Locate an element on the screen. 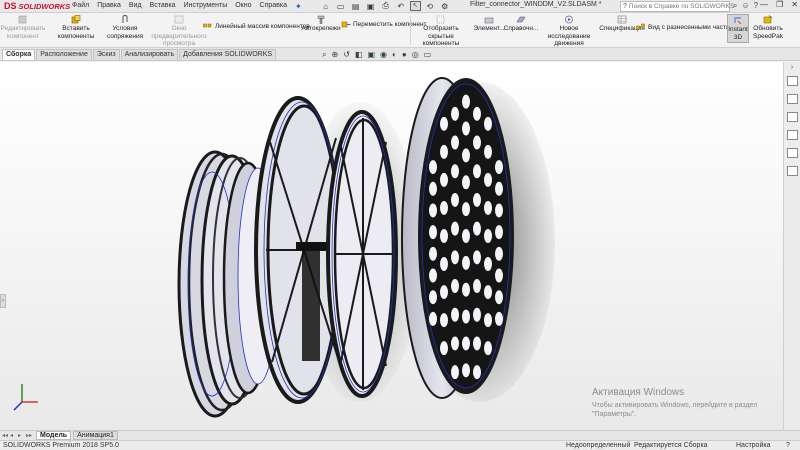  last-tab-icon: ▸▸ is located at coordinates (30, 435).